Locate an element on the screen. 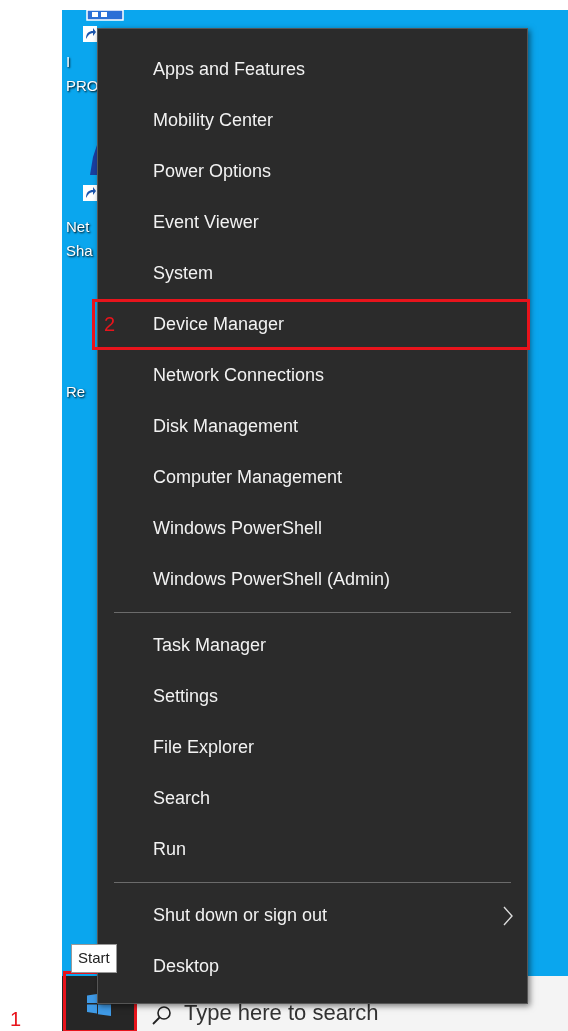 This screenshot has height=1031, width=568. search-placeholder: Type here to search is located at coordinates (281, 1013).